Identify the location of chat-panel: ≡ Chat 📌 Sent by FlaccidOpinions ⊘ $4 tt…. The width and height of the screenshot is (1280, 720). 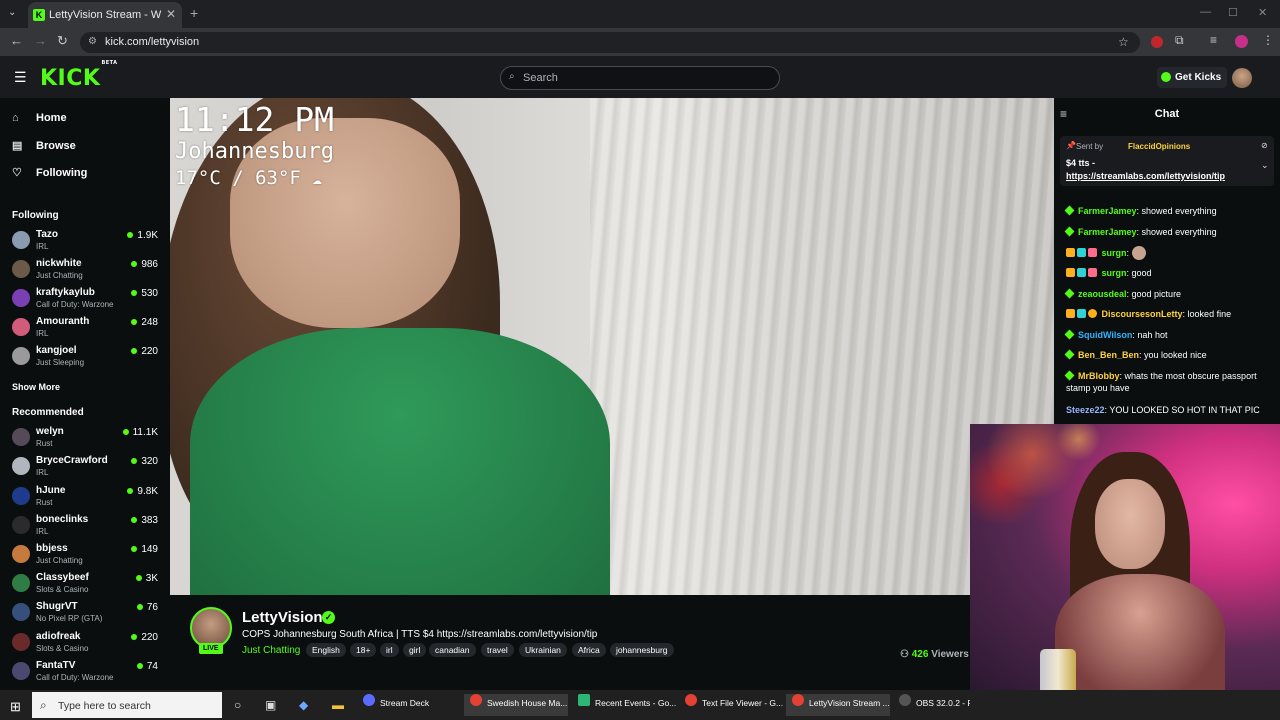
(1167, 261).